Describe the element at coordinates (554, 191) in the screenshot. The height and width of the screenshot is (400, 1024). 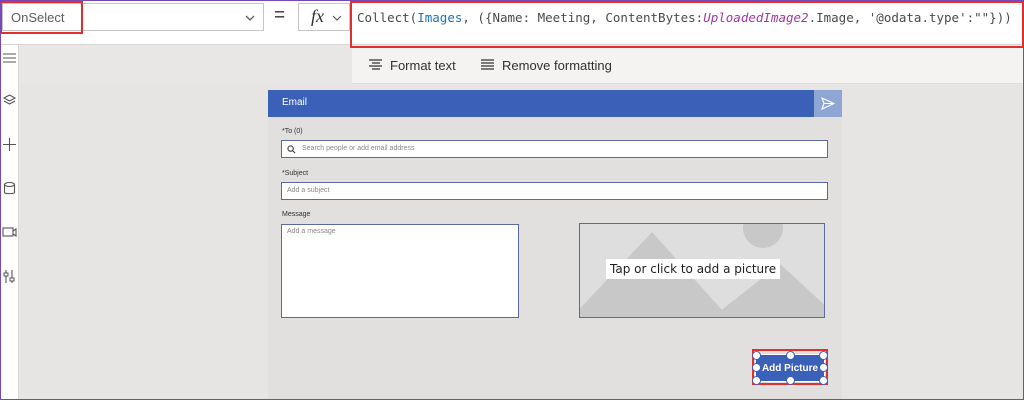
I see `subject-input: Add a subject` at that location.